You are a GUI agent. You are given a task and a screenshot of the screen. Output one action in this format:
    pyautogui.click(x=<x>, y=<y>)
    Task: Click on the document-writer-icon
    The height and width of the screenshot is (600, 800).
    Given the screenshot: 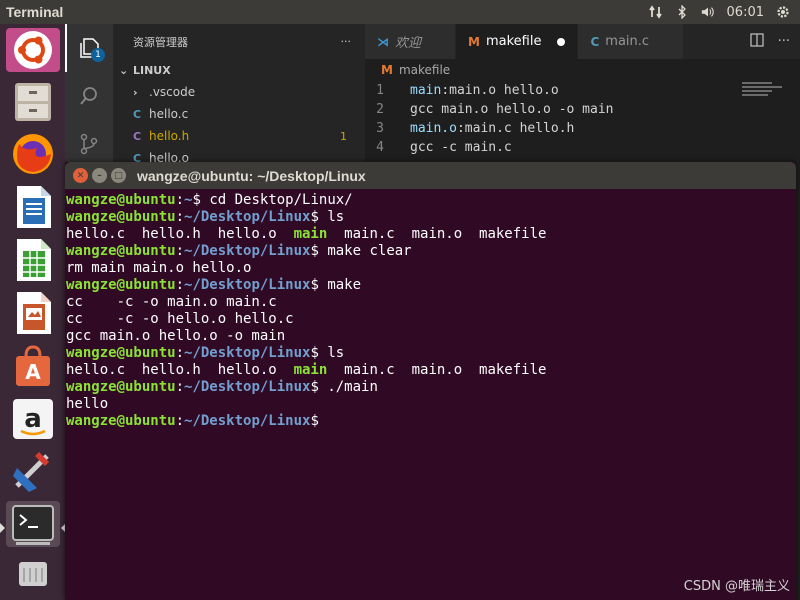 What is the action you would take?
    pyautogui.click(x=33, y=206)
    